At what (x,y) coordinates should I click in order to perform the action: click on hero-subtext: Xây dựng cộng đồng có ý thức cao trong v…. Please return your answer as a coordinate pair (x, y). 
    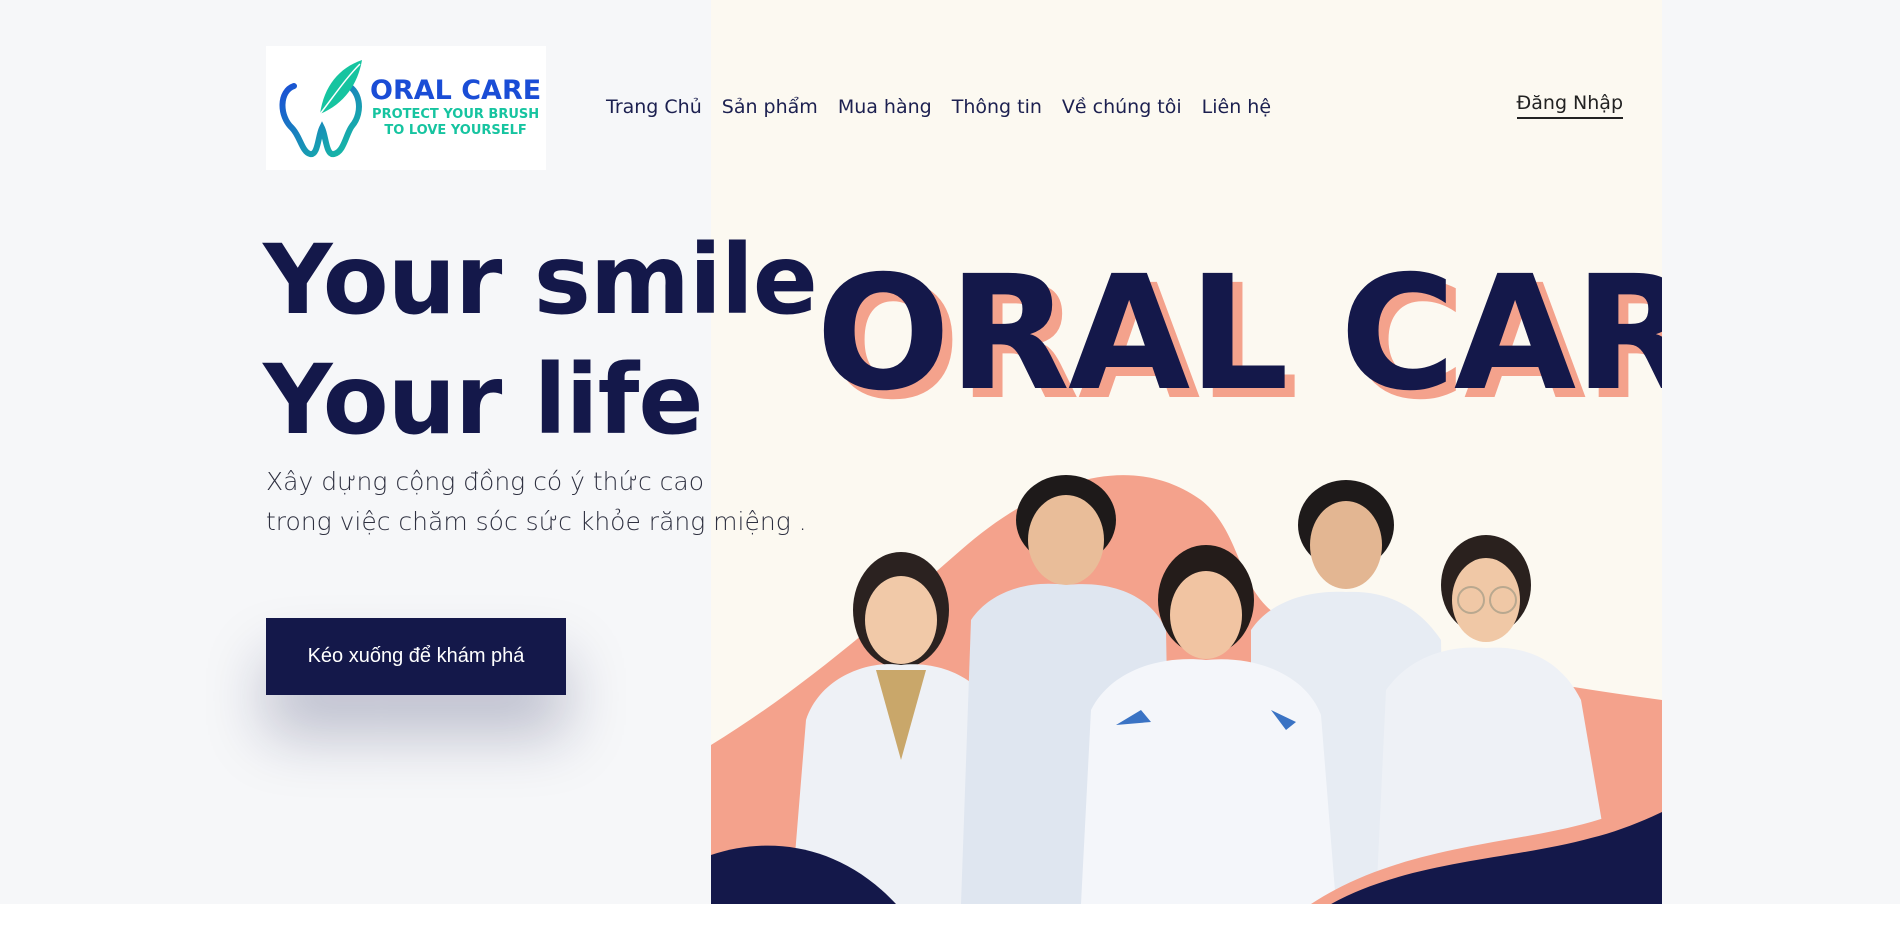
    Looking at the image, I should click on (536, 502).